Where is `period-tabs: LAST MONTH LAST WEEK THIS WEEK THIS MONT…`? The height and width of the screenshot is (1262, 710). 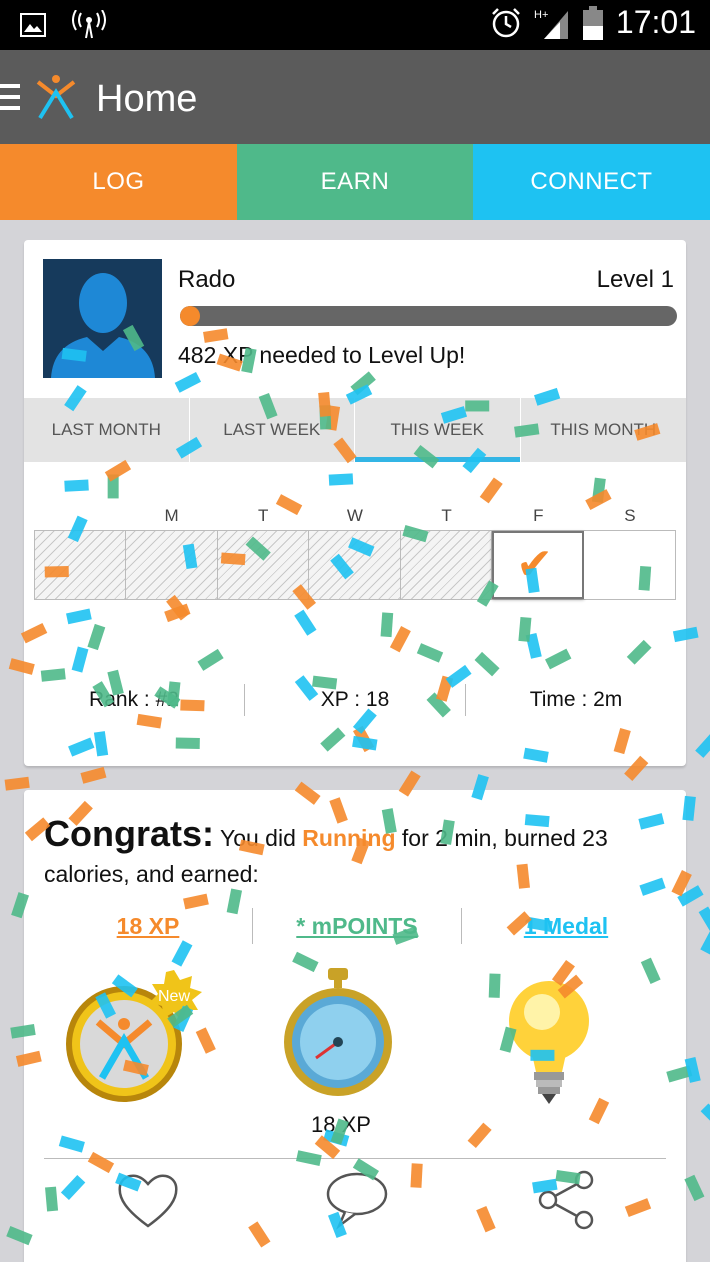
period-tabs: LAST MONTH LAST WEEK THIS WEEK THIS MONT… is located at coordinates (355, 430).